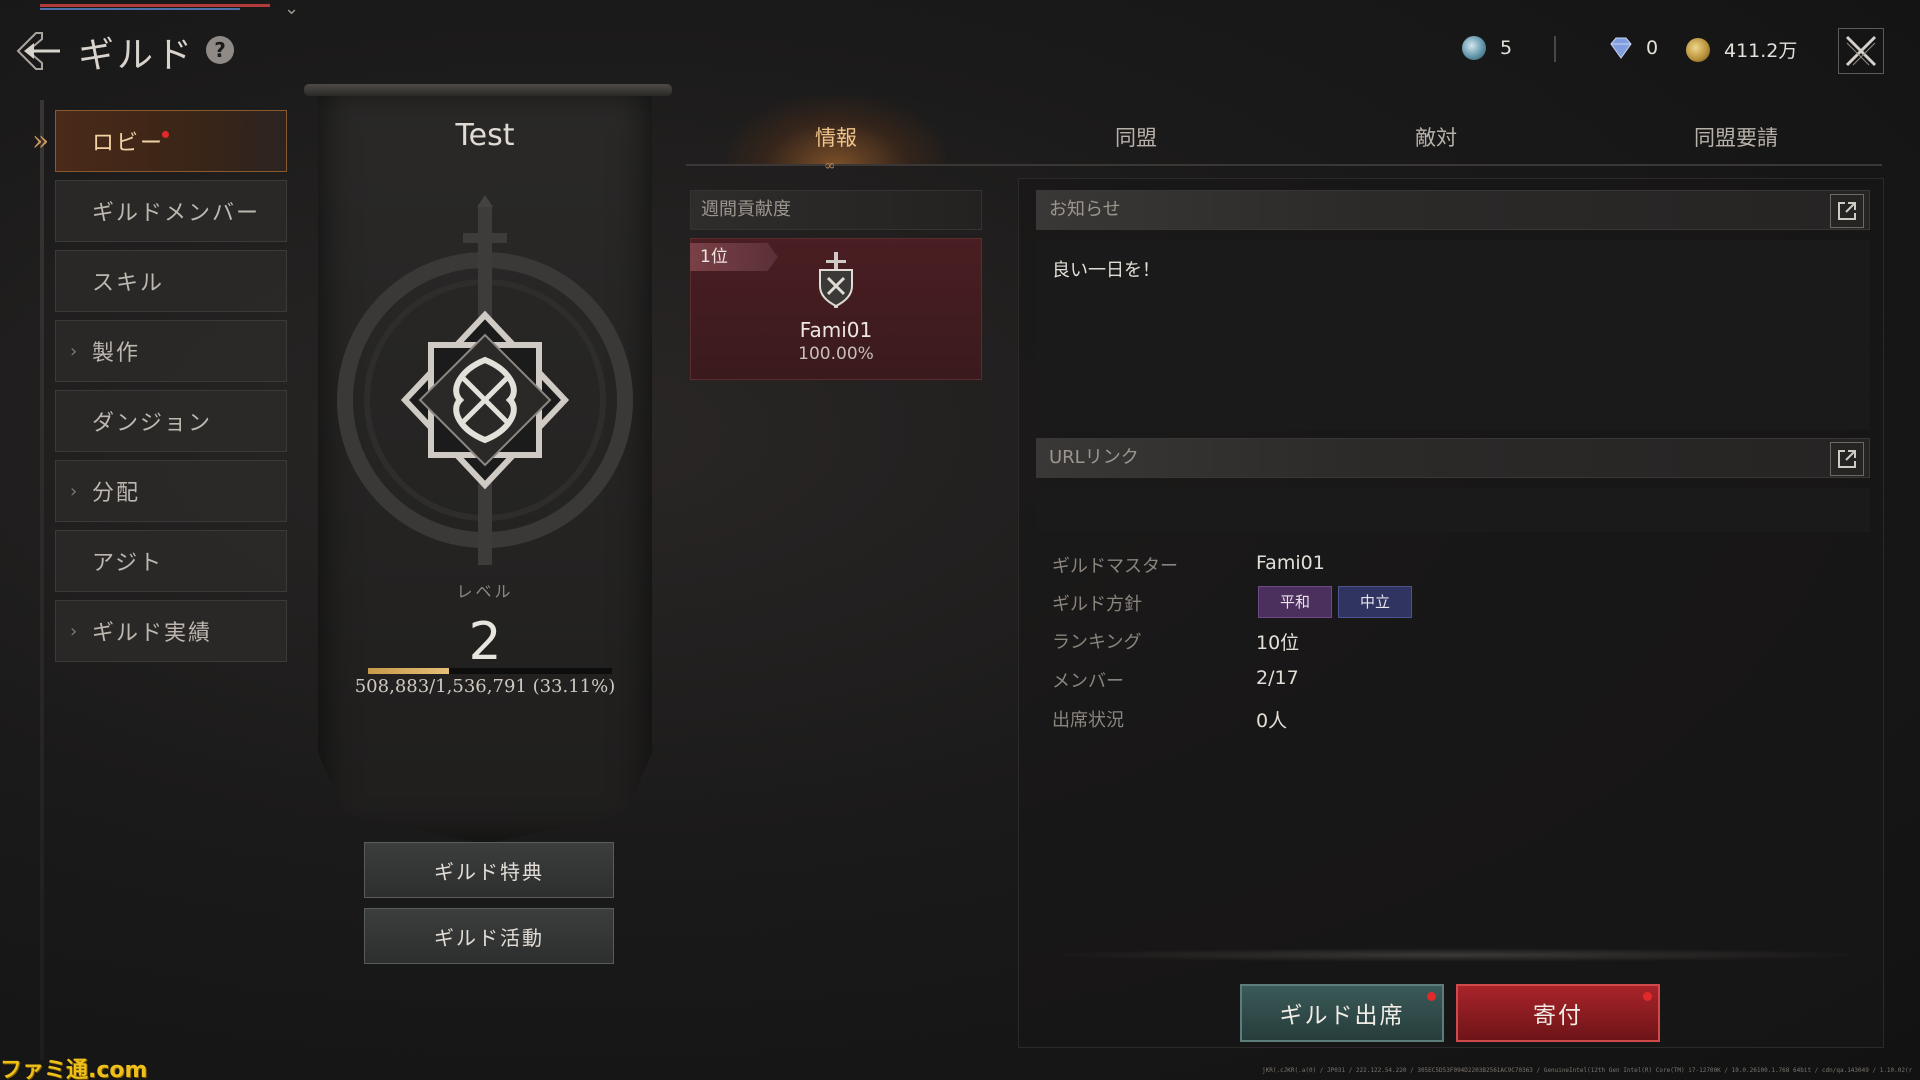 This screenshot has width=1920, height=1080. Describe the element at coordinates (1652, 48) in the screenshot. I see `currency-value: 0` at that location.